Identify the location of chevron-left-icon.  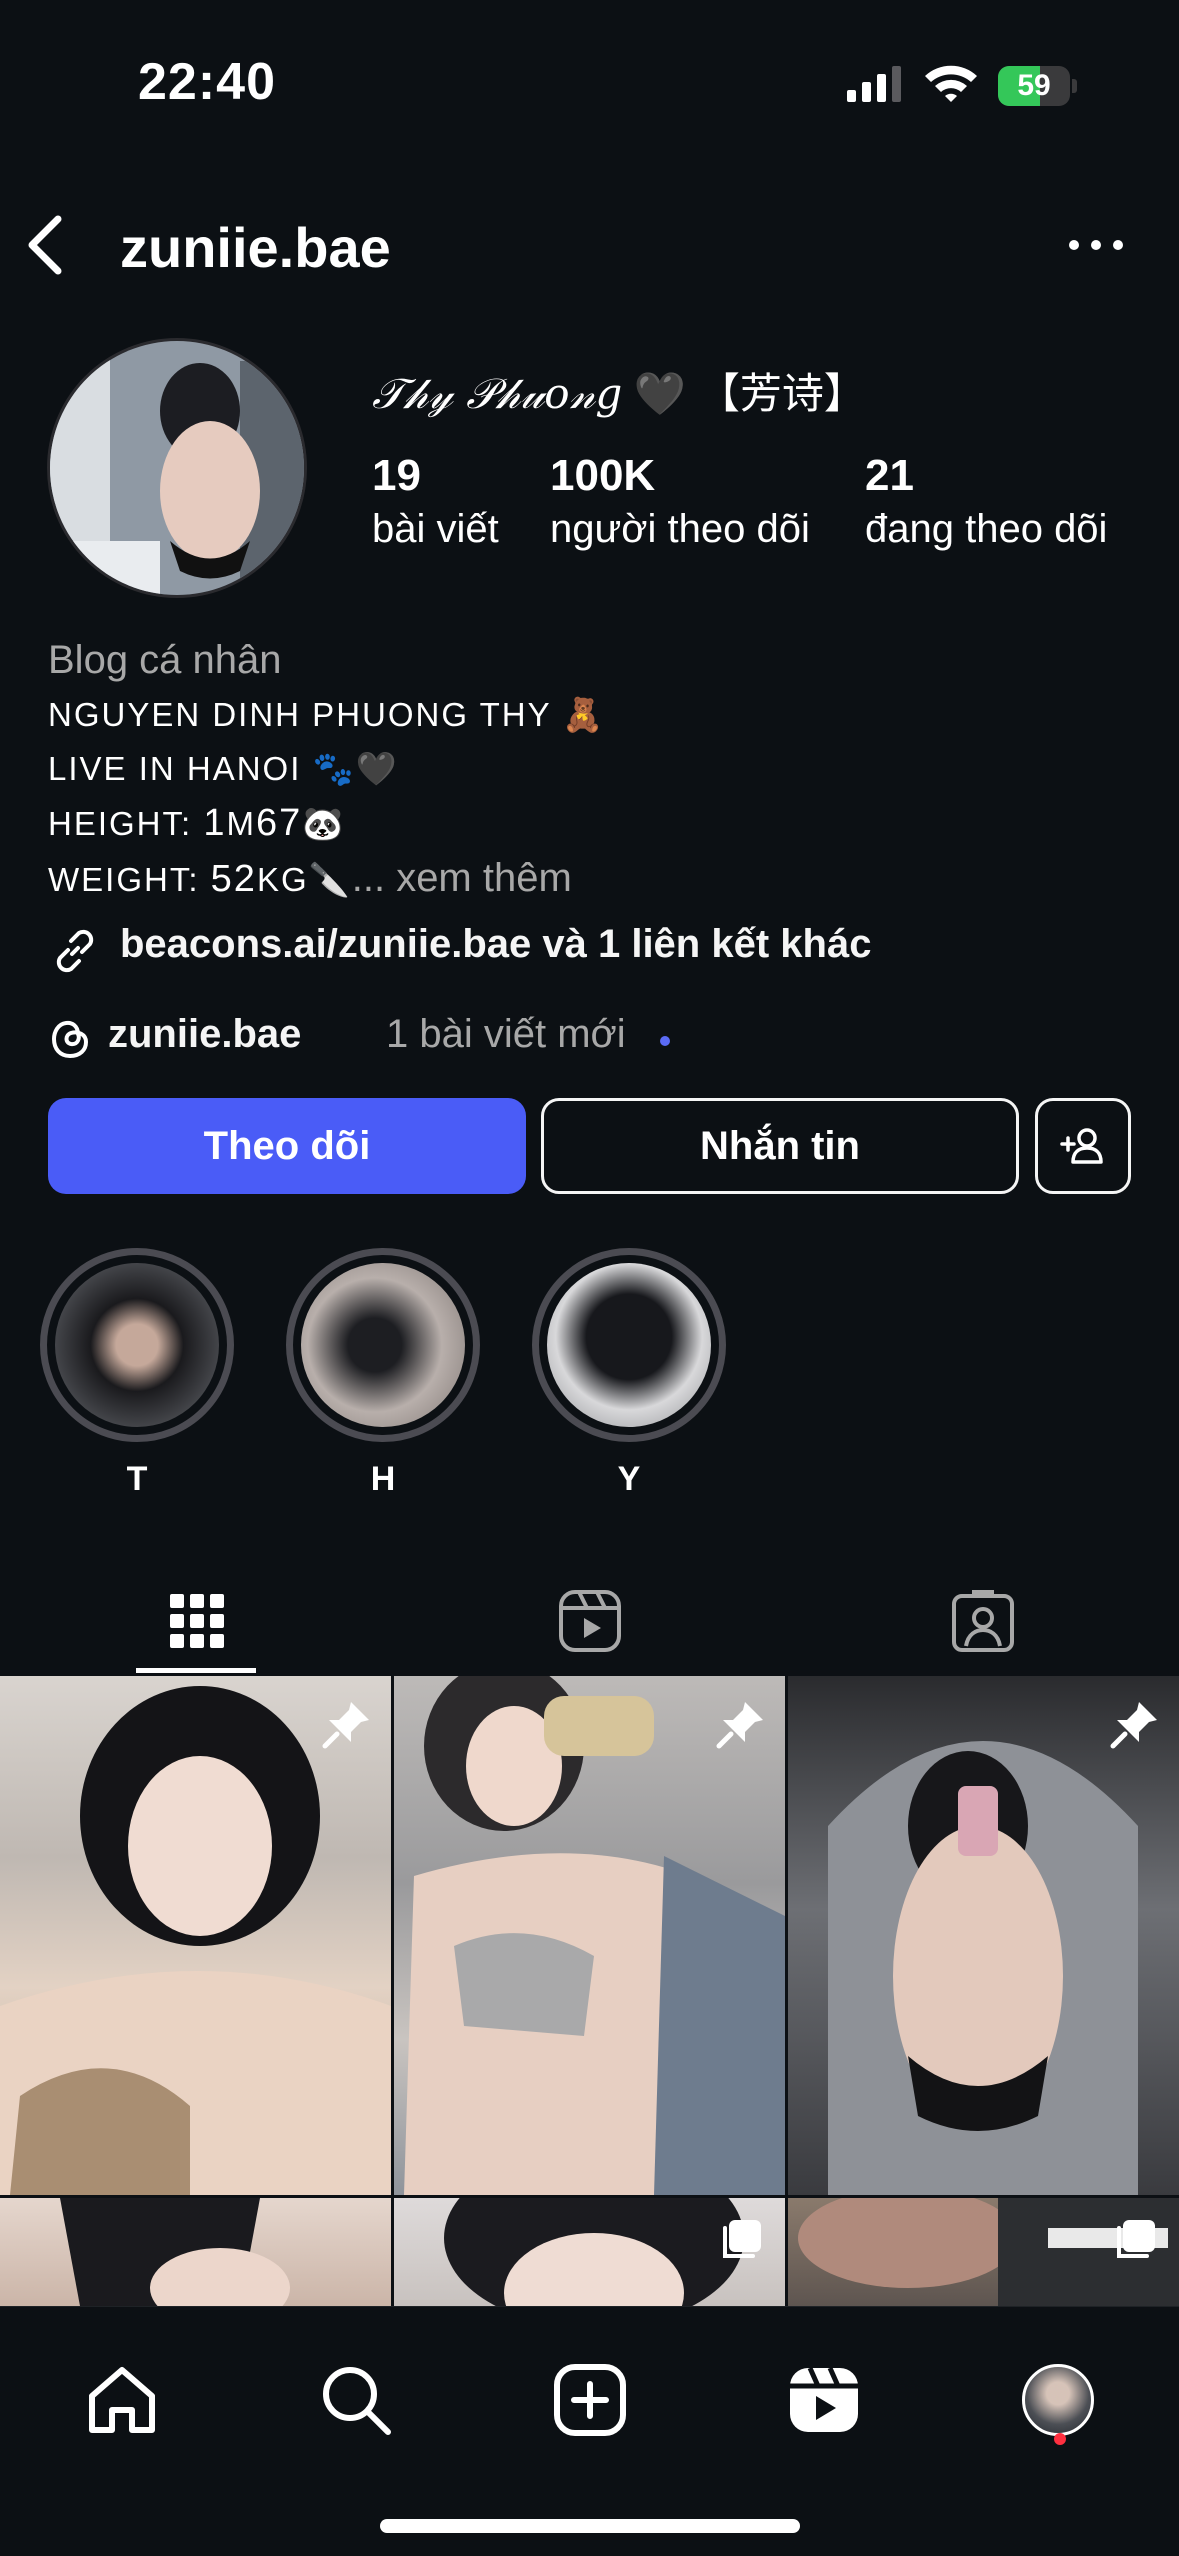
(47, 245).